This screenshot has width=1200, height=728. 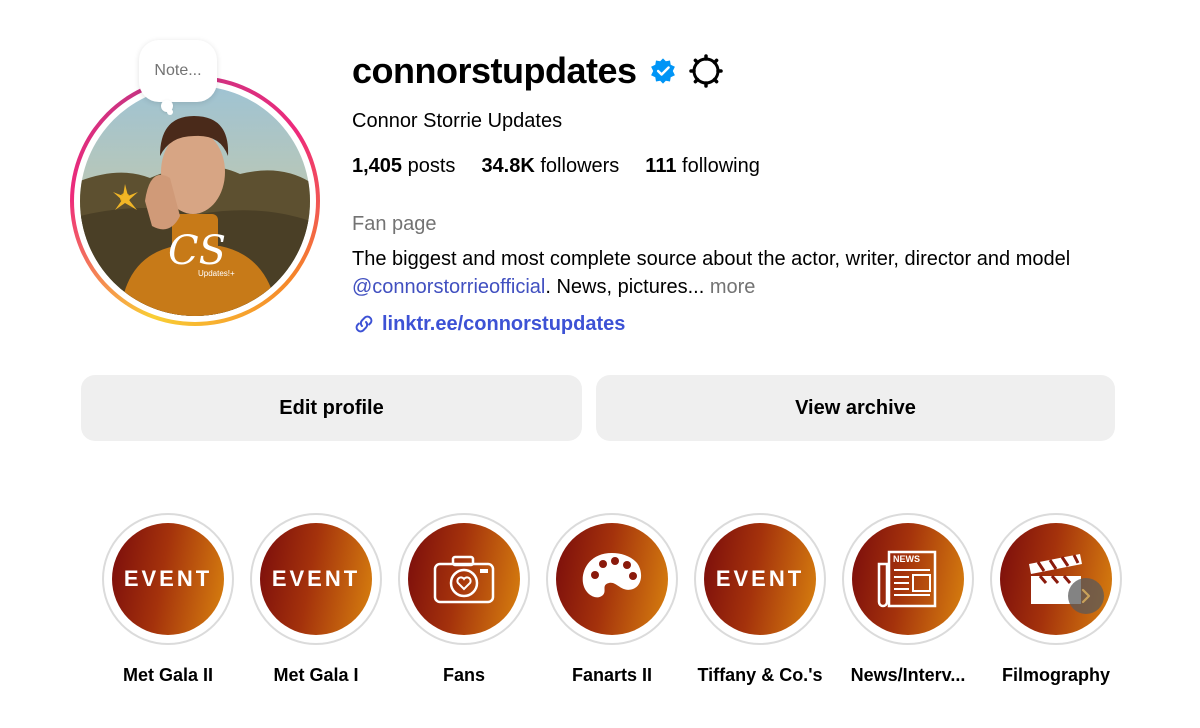 I want to click on posts-count: 1,405, so click(x=377, y=166).